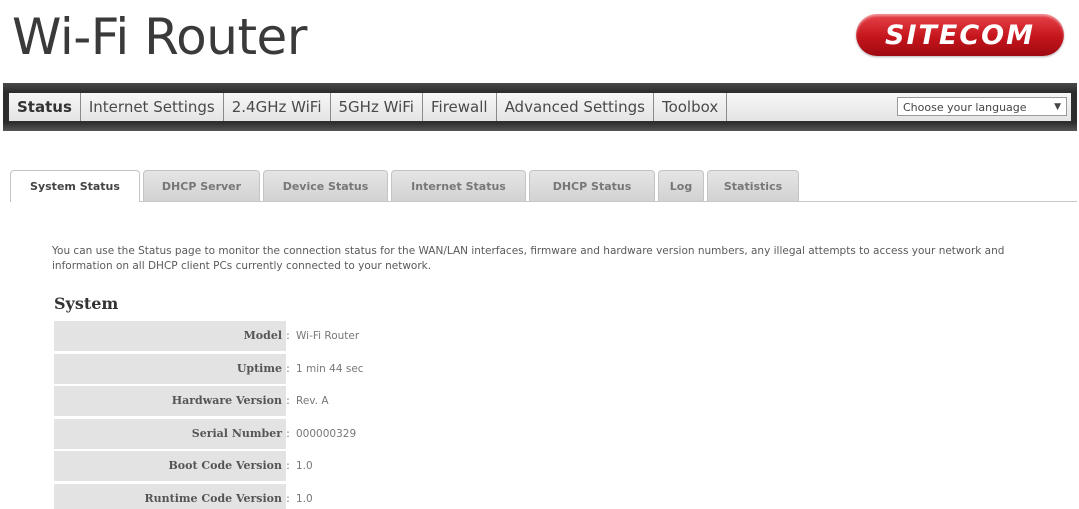 The image size is (1079, 509). What do you see at coordinates (325, 185) in the screenshot?
I see `tab-device-status: Device Status` at bounding box center [325, 185].